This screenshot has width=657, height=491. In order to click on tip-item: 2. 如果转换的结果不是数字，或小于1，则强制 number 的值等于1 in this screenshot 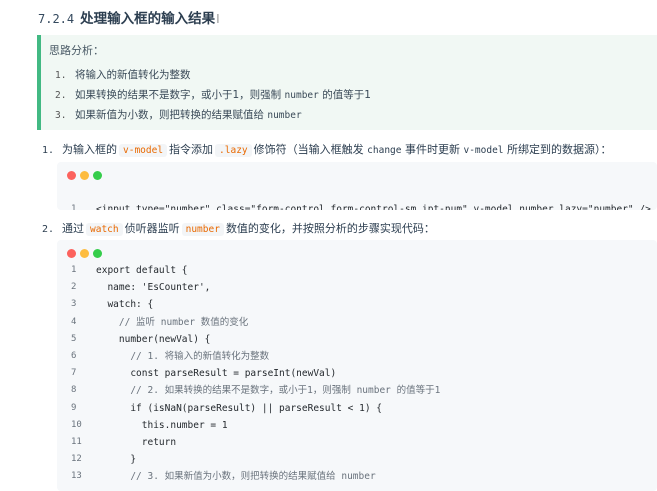, I will do `click(213, 94)`.